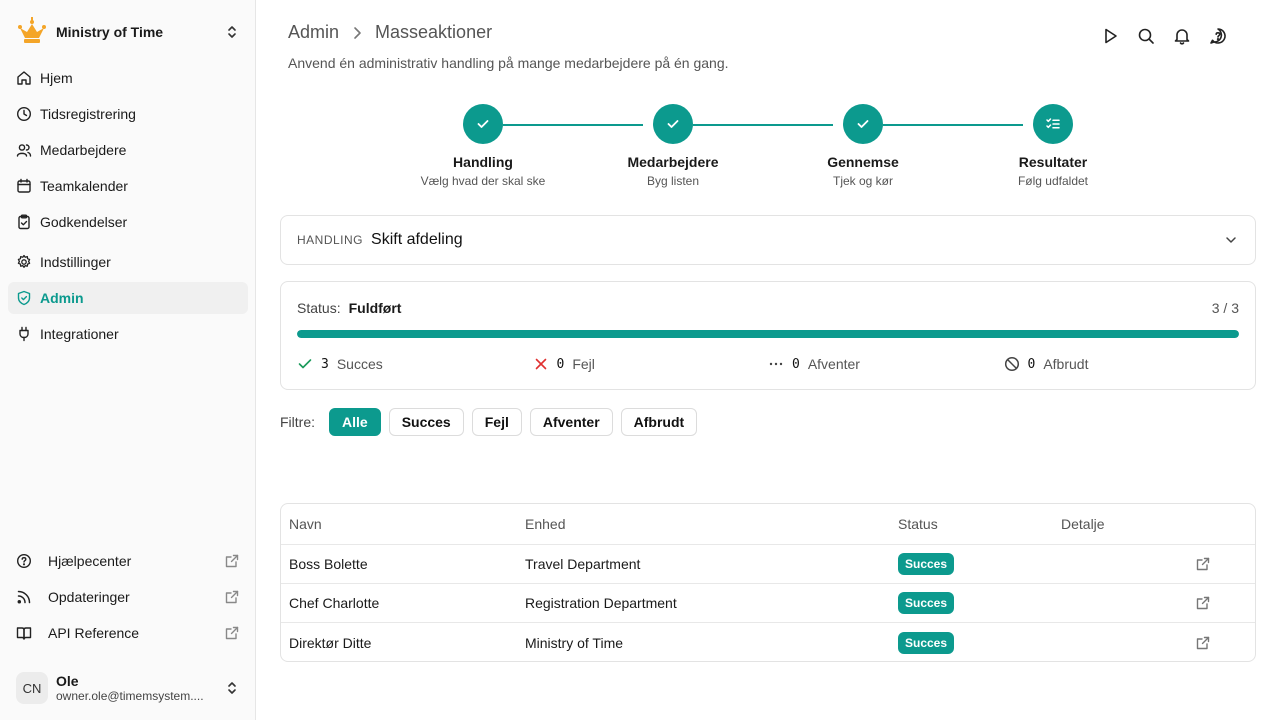  I want to click on sidebar-item-indstillinger: Indstillinger, so click(128, 262).